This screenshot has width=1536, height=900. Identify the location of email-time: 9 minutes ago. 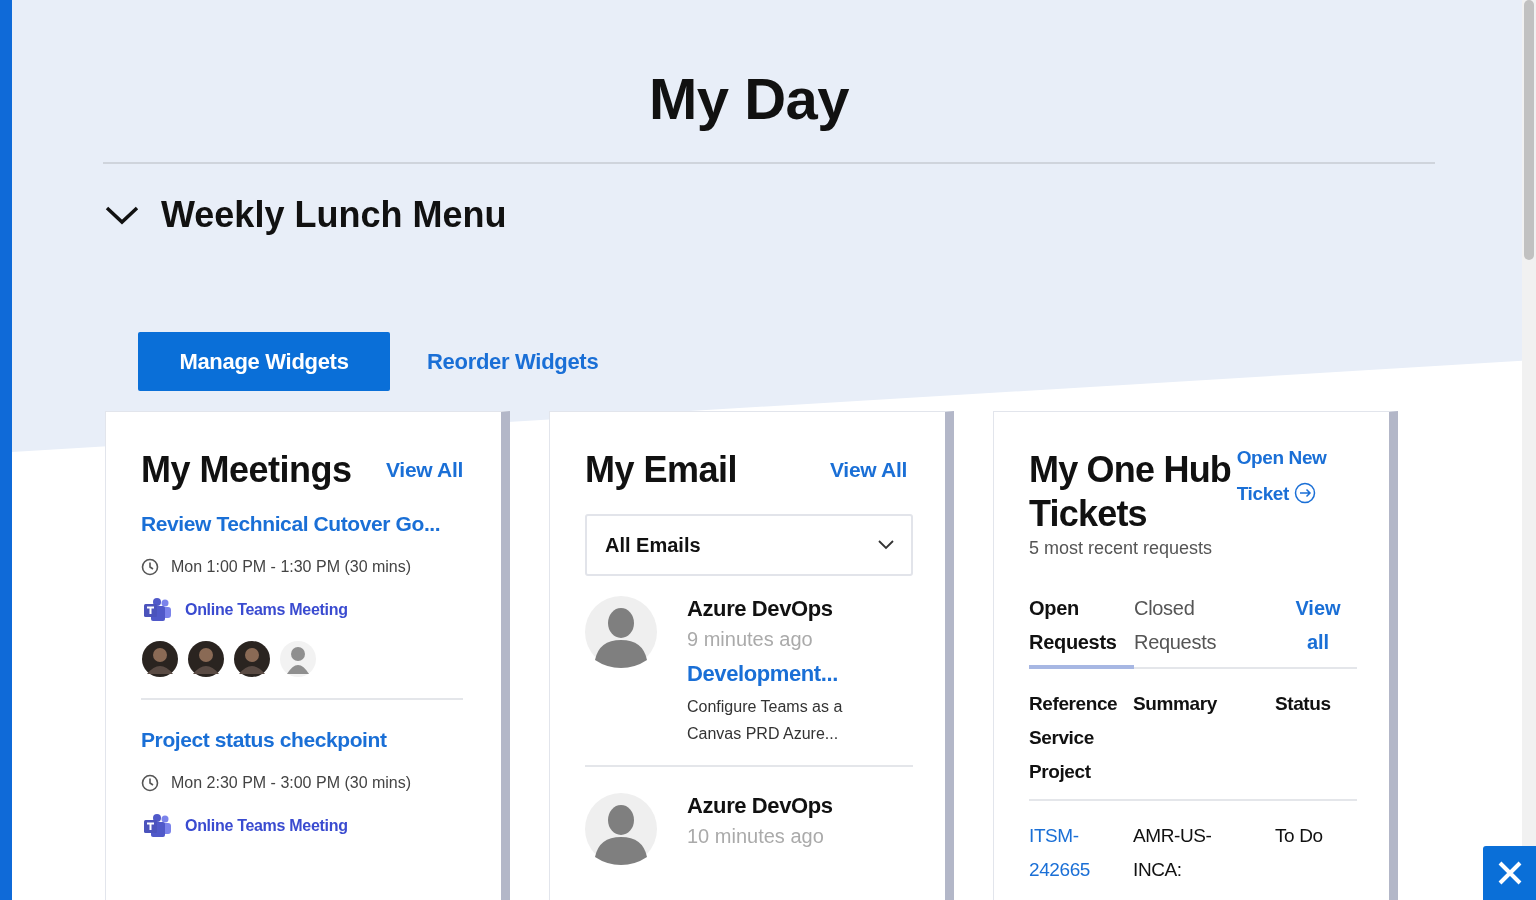
(750, 639).